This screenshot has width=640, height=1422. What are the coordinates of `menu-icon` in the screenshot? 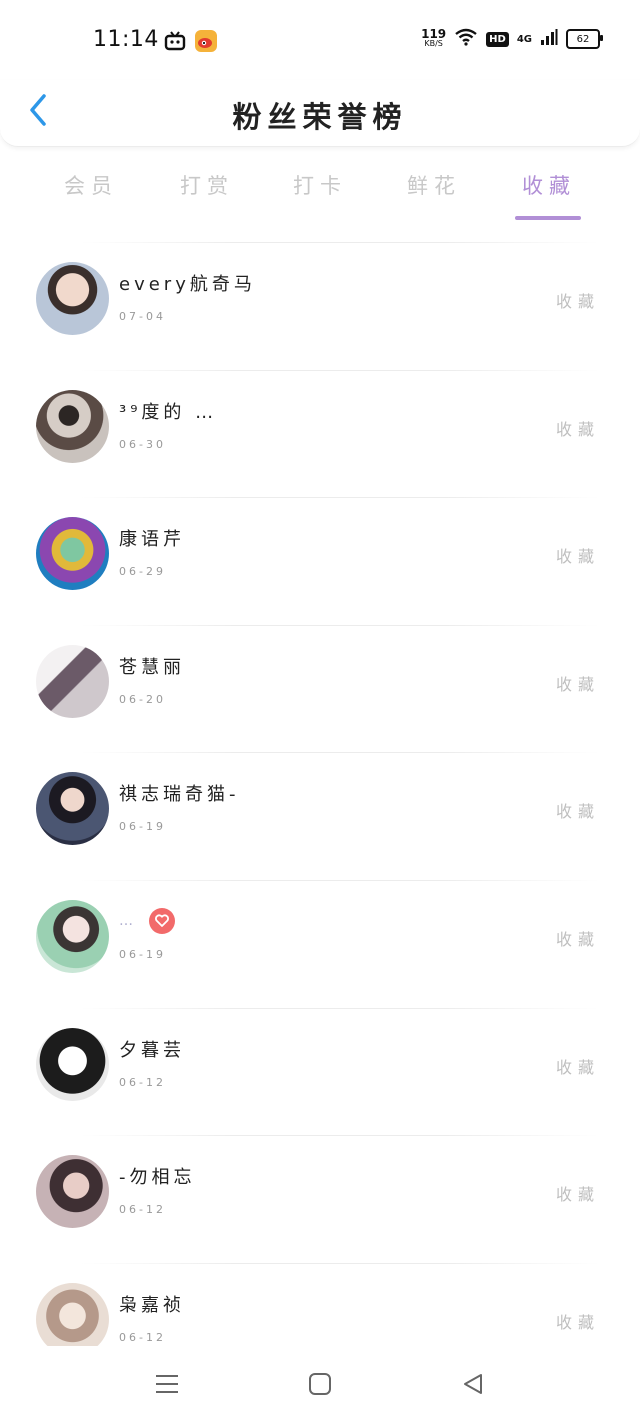 It's located at (167, 1386).